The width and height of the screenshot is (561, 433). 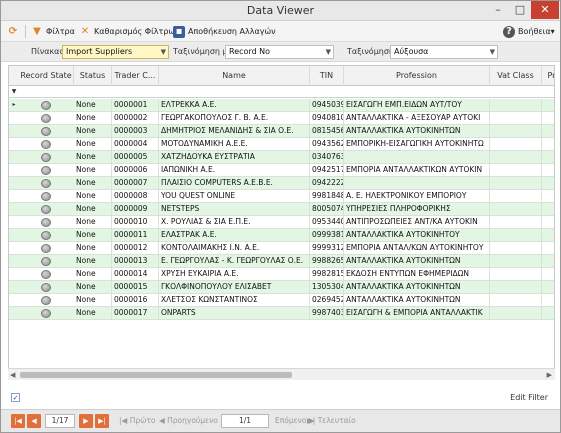 I want to click on cell-name: ΧΑΤΖΗΔΟΥΚΑ ΕΥΣΤΡΑΤΙΑ, so click(x=234, y=157).